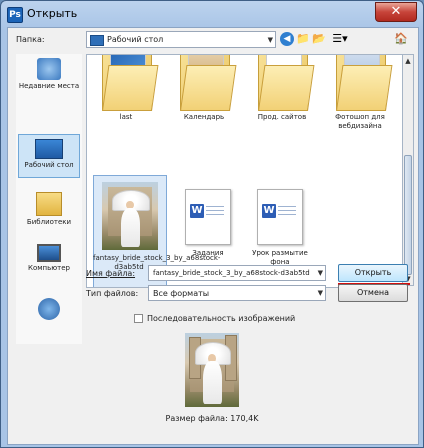 This screenshot has width=424, height=448. What do you see at coordinates (49, 268) in the screenshot?
I see `place-computer-label: Компьютер` at bounding box center [49, 268].